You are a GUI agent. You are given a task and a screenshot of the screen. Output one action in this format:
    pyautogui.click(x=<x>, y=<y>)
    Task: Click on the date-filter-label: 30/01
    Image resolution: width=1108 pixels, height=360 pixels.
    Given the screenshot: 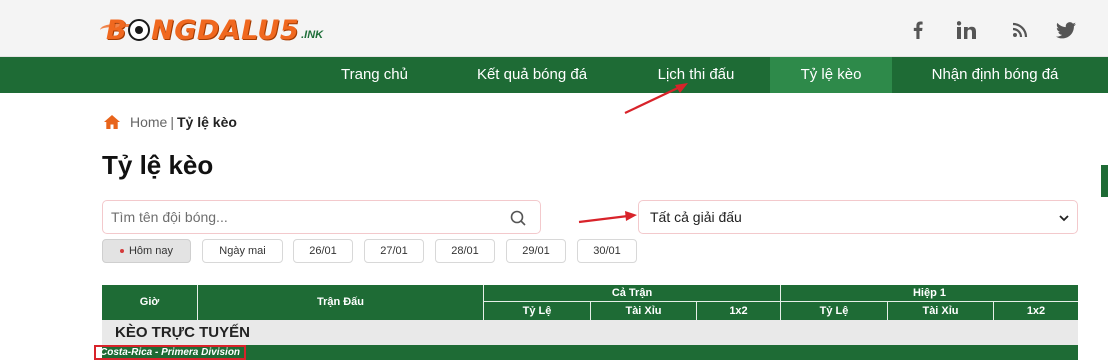 What is the action you would take?
    pyautogui.click(x=607, y=251)
    